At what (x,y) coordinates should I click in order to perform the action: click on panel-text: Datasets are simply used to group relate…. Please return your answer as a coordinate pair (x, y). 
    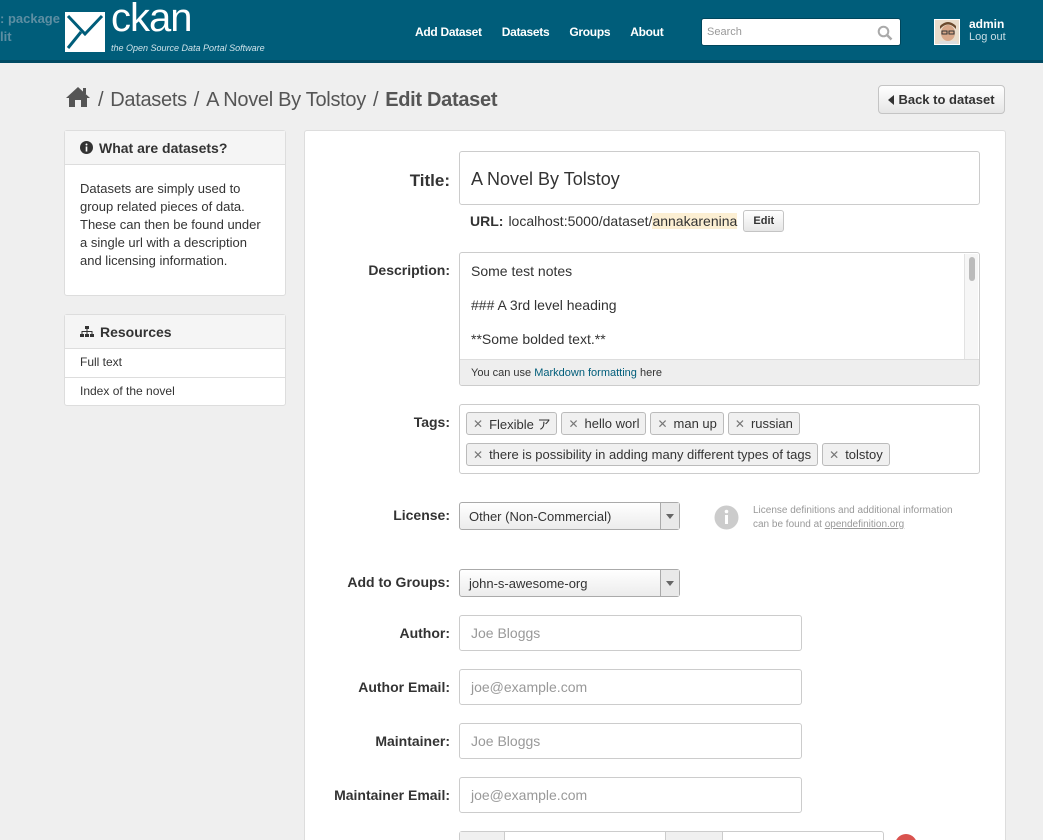
    Looking at the image, I should click on (170, 224).